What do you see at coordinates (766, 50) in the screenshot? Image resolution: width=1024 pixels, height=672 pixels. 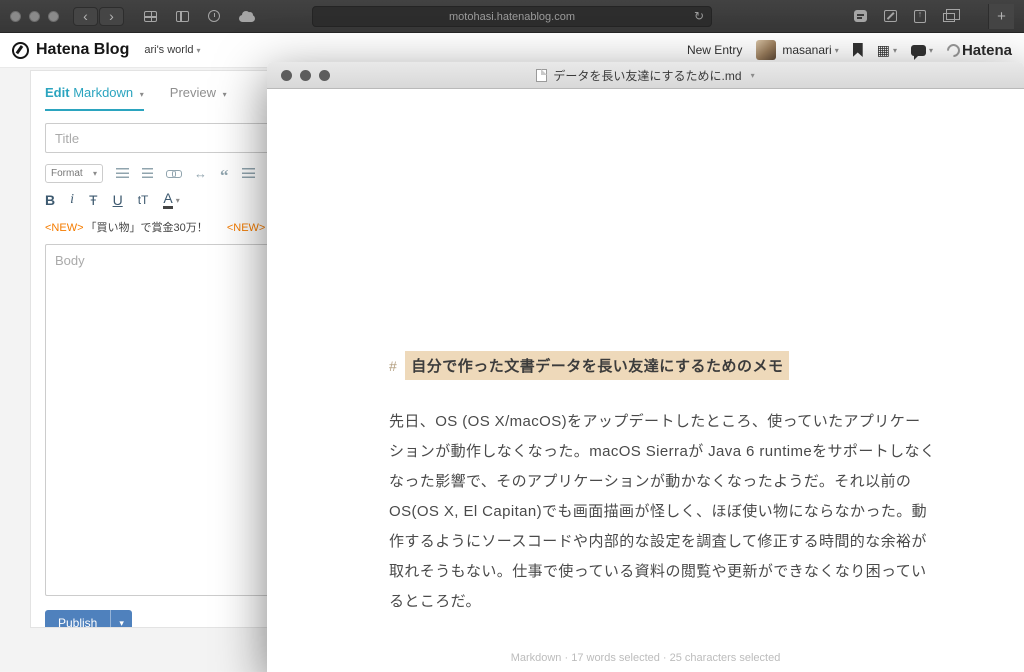 I see `avatar` at bounding box center [766, 50].